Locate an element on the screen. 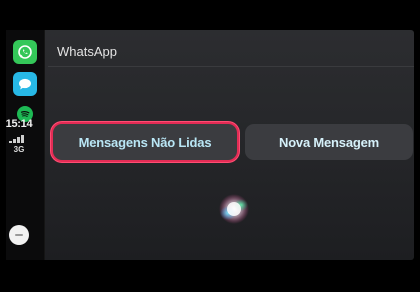  messages-app-button is located at coordinates (25, 84).